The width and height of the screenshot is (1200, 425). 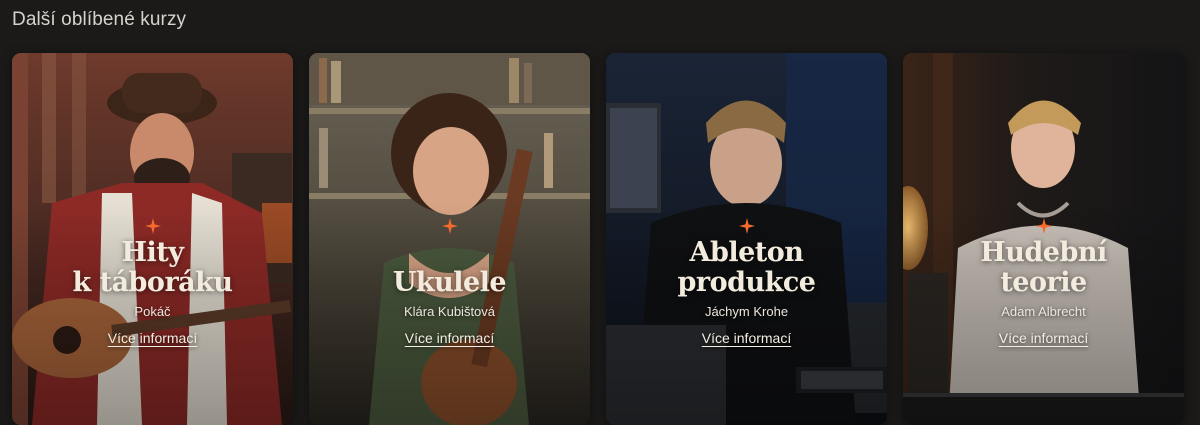 I want to click on course-teacher: Jáchym Krohe, so click(x=746, y=311).